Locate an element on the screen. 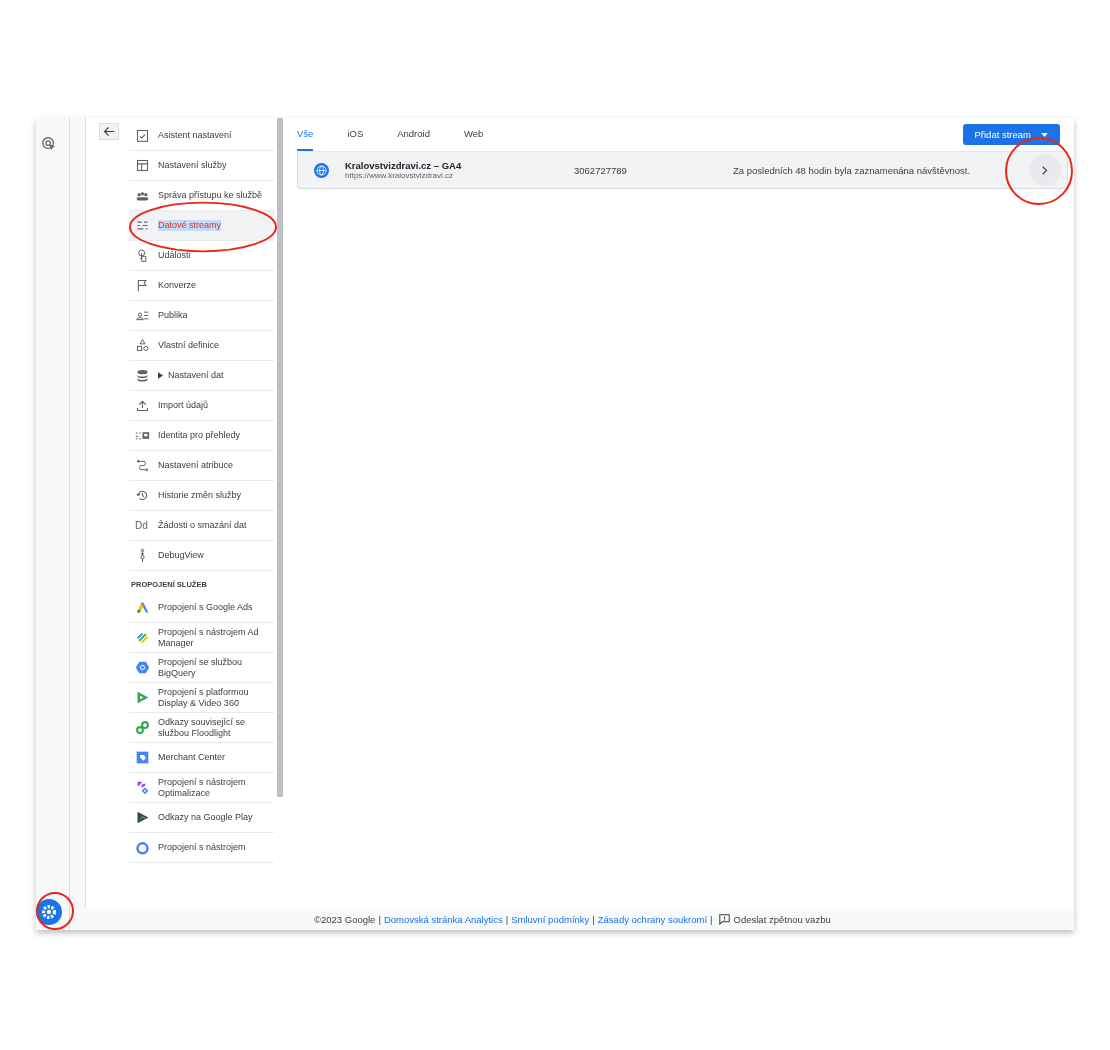  nav-item: Asistent nastavení is located at coordinates (201, 136).